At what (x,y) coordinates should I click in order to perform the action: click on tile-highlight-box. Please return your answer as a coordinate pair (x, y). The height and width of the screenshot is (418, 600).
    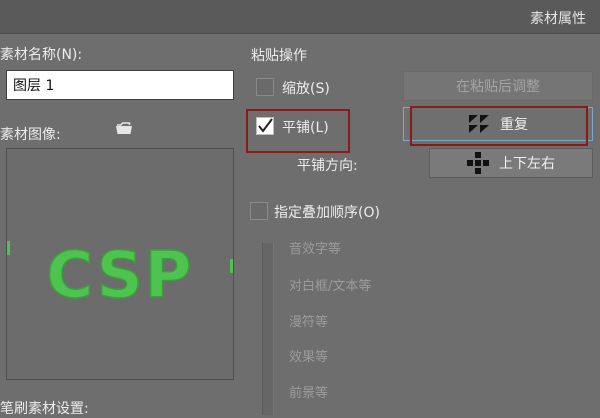
    Looking at the image, I should click on (298, 131).